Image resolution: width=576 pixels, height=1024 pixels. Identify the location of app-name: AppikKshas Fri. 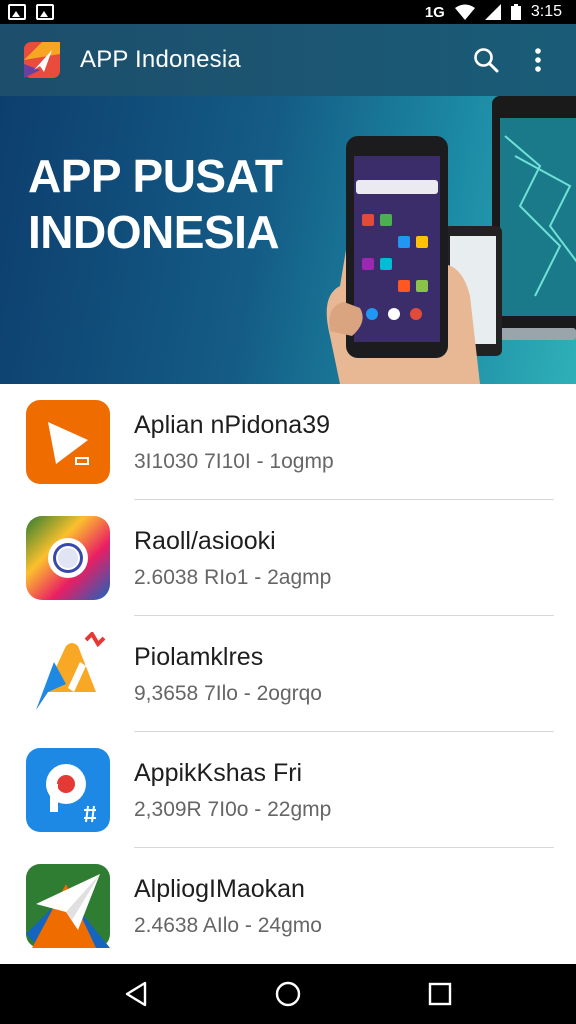
(218, 772).